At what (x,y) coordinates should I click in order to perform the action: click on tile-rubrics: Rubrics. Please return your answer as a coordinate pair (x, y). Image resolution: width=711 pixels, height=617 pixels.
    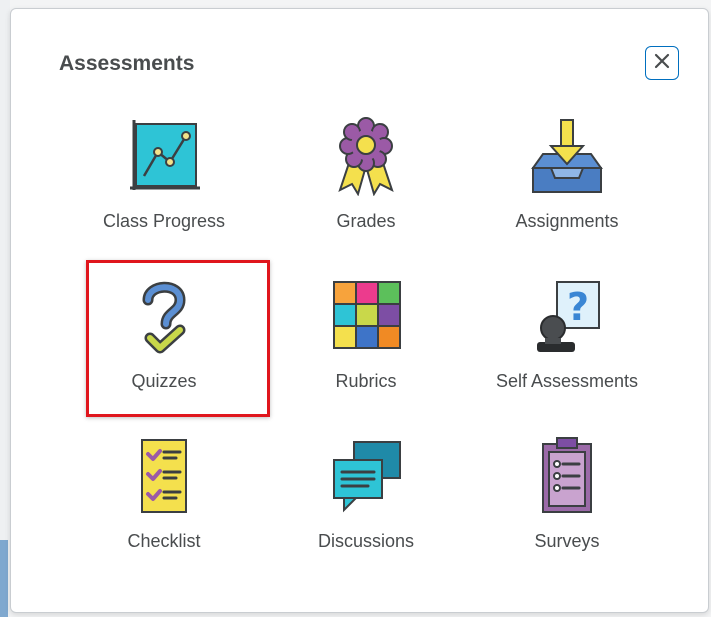
    Looking at the image, I should click on (366, 342).